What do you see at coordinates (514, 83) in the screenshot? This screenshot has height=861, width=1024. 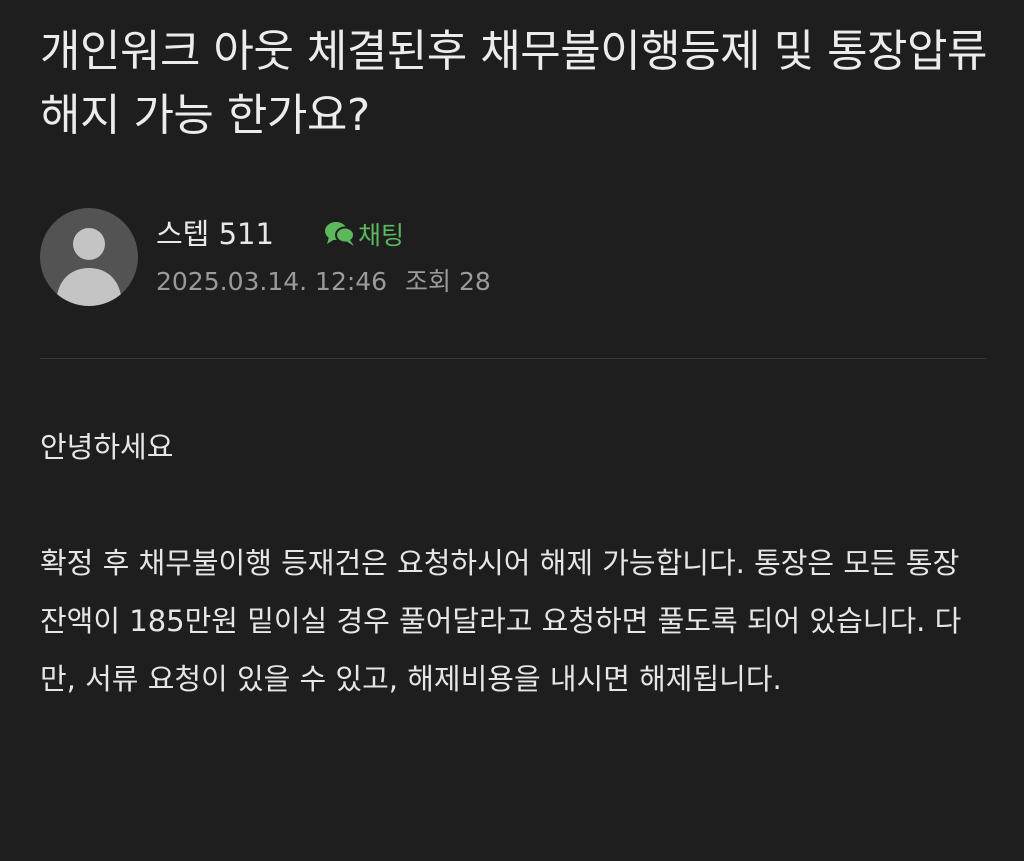 I see `post-title: 개인워크 아웃 체결된후 채무불이행등제 및 통장압류 해지 가능 한가요?` at bounding box center [514, 83].